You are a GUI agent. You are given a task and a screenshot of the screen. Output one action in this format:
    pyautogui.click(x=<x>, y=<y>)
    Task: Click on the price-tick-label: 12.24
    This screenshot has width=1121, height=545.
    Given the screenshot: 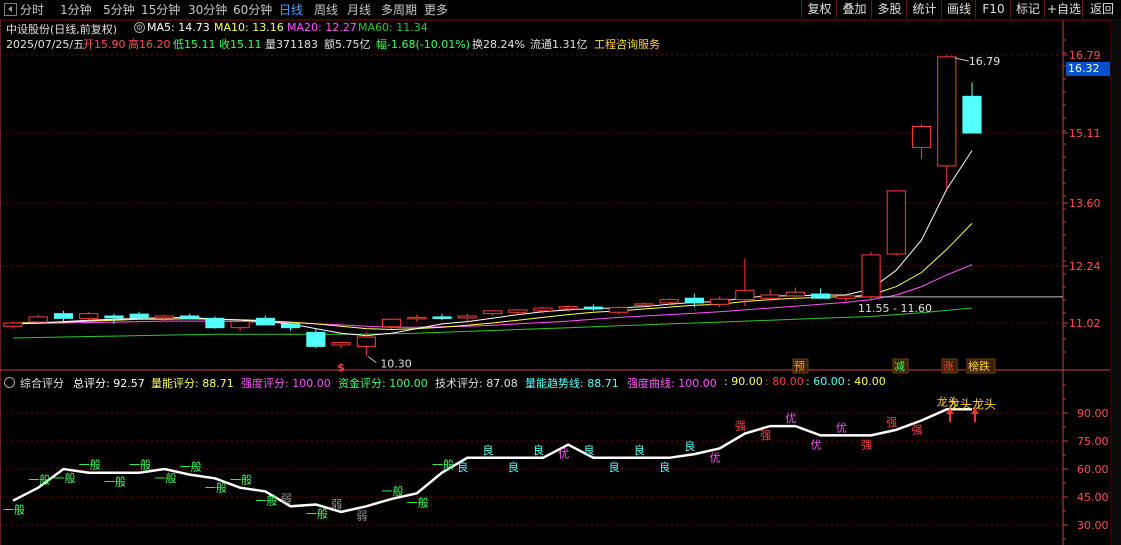 What is the action you would take?
    pyautogui.click(x=1085, y=266)
    